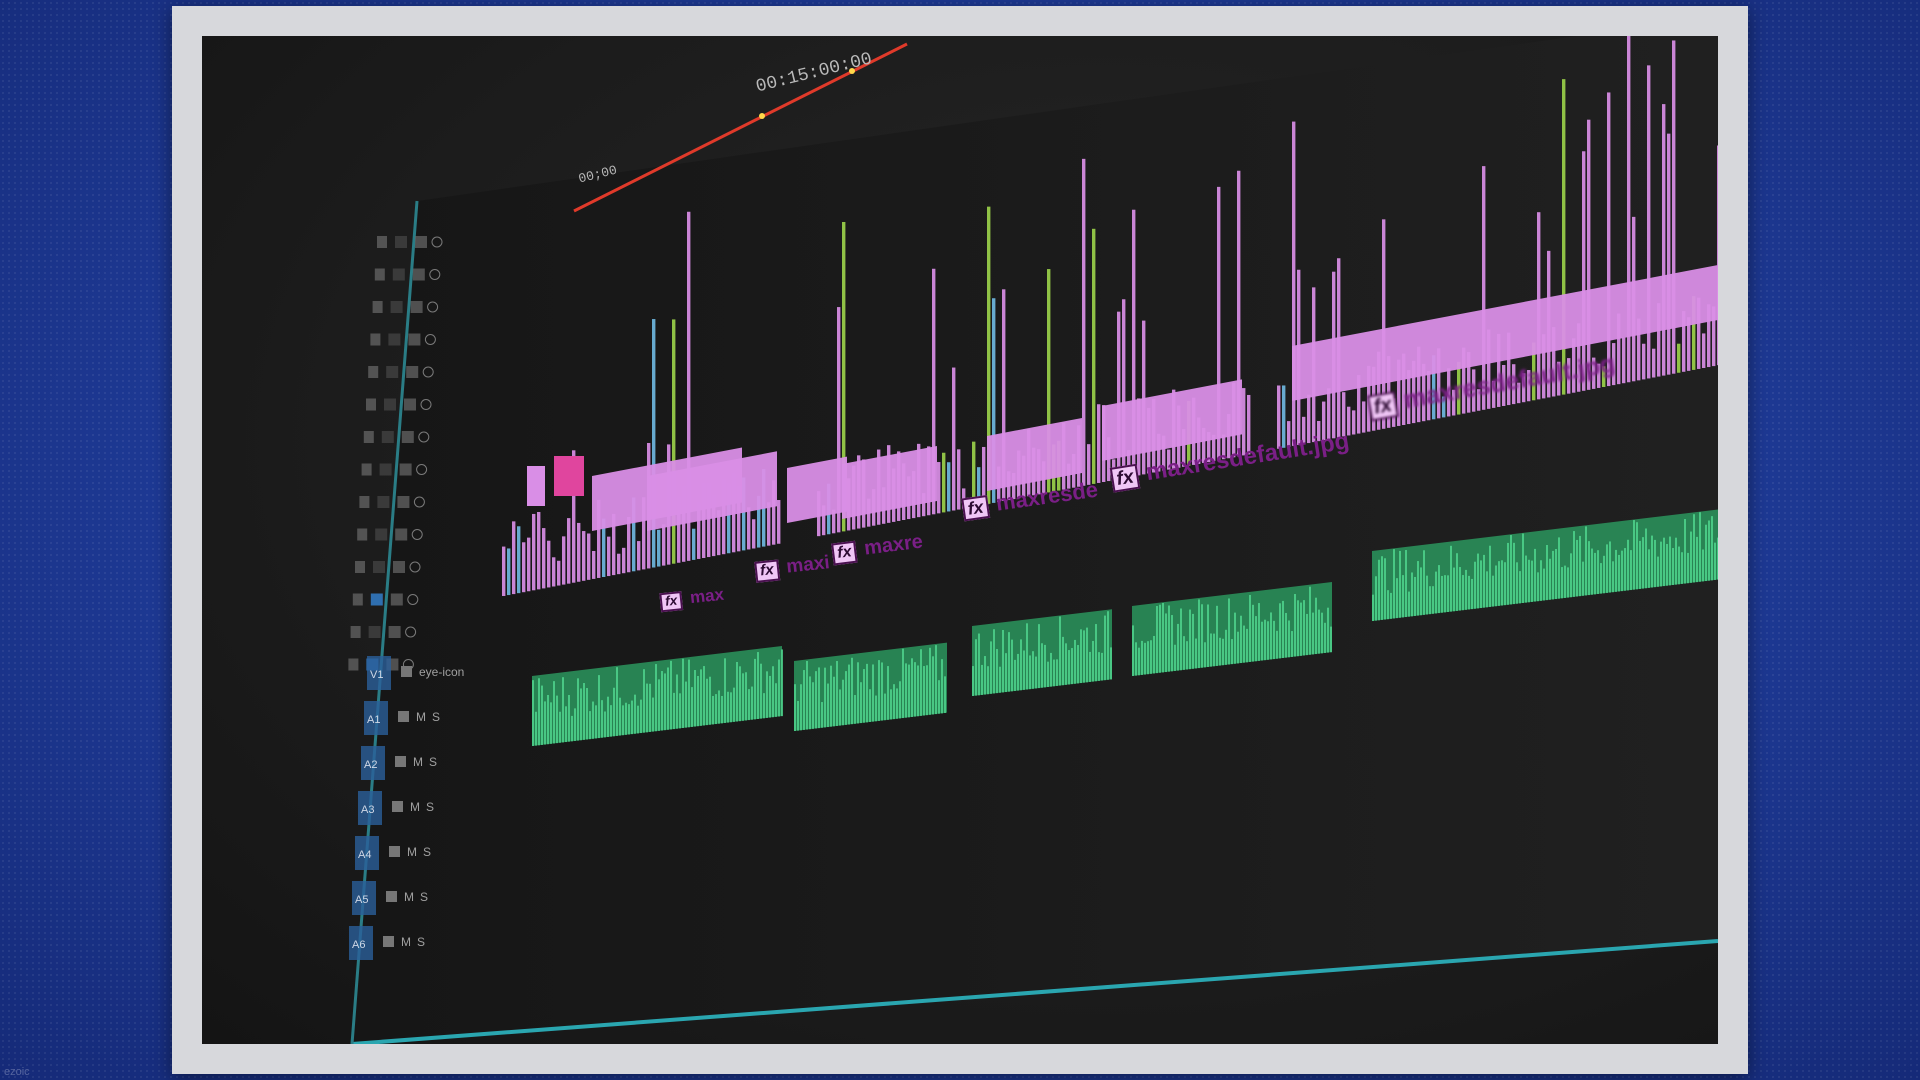 The height and width of the screenshot is (1080, 1920). I want to click on eye-icon, so click(418, 274).